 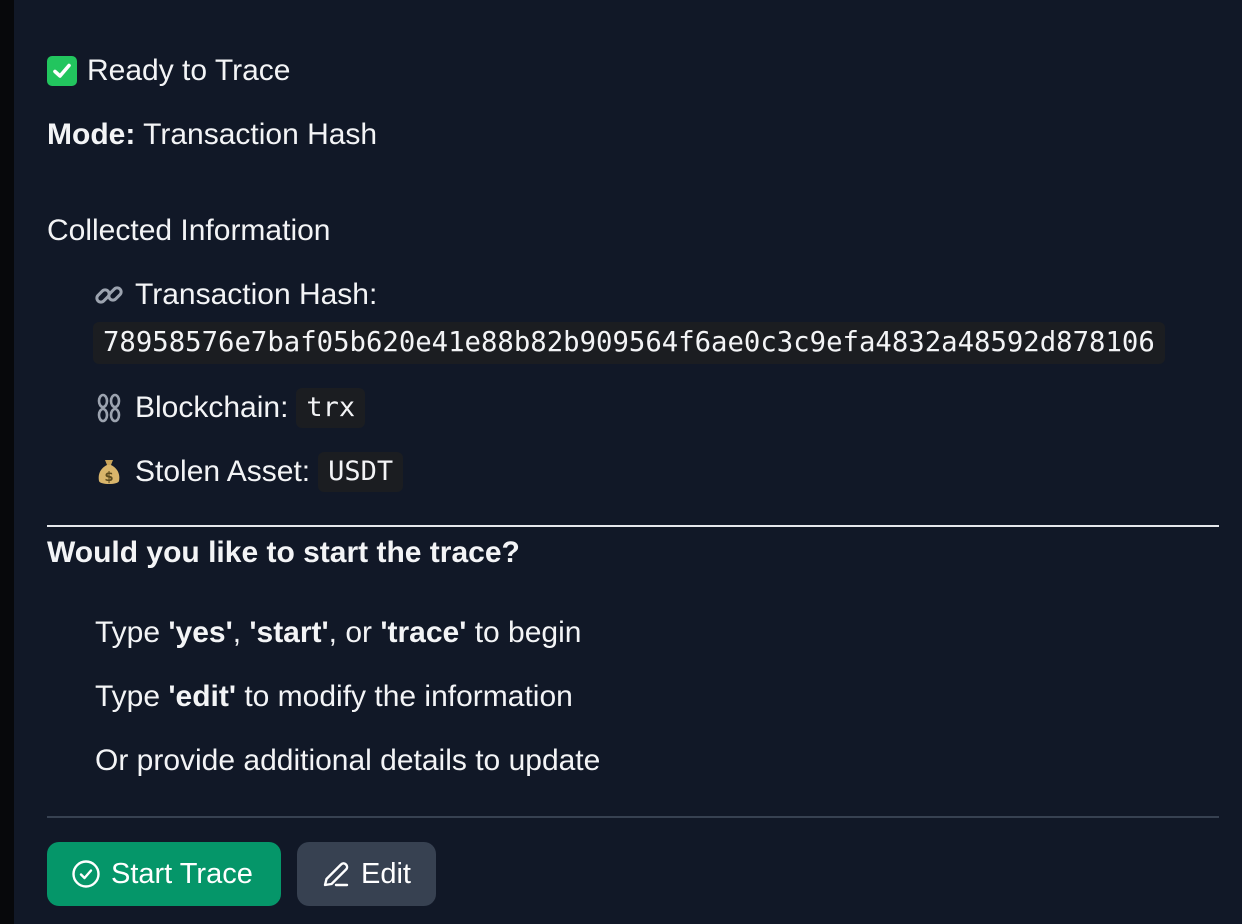 What do you see at coordinates (334, 696) in the screenshot?
I see `instruction-edit: Type 'edit' to modify the information` at bounding box center [334, 696].